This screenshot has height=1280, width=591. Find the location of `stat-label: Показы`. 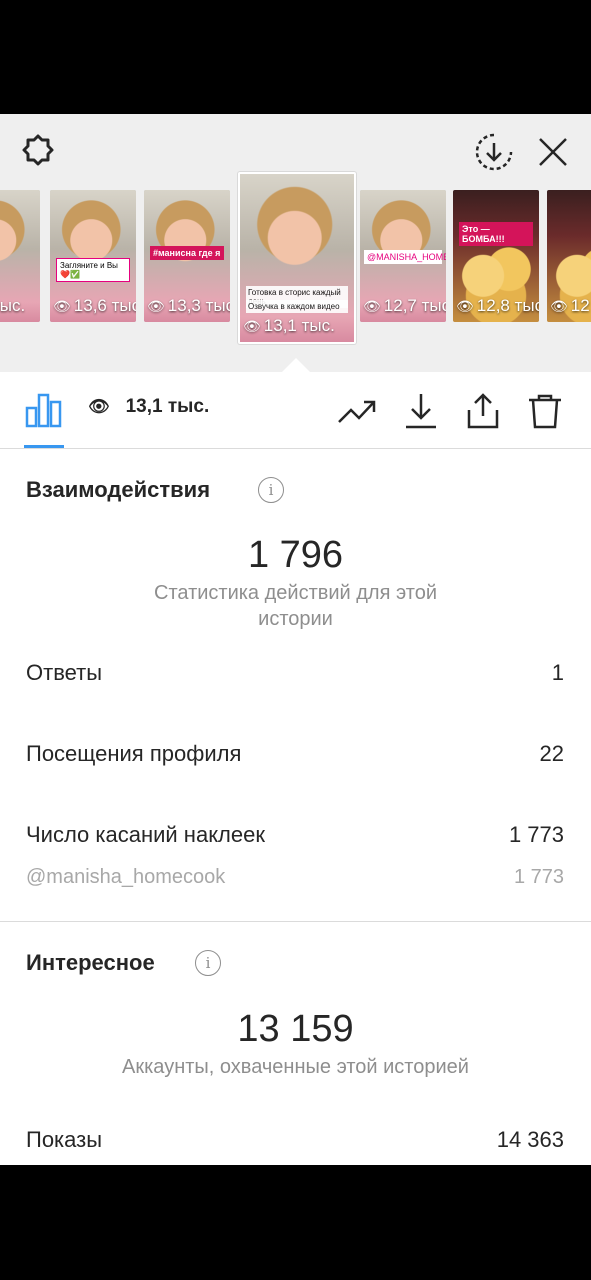

stat-label: Показы is located at coordinates (64, 1139).